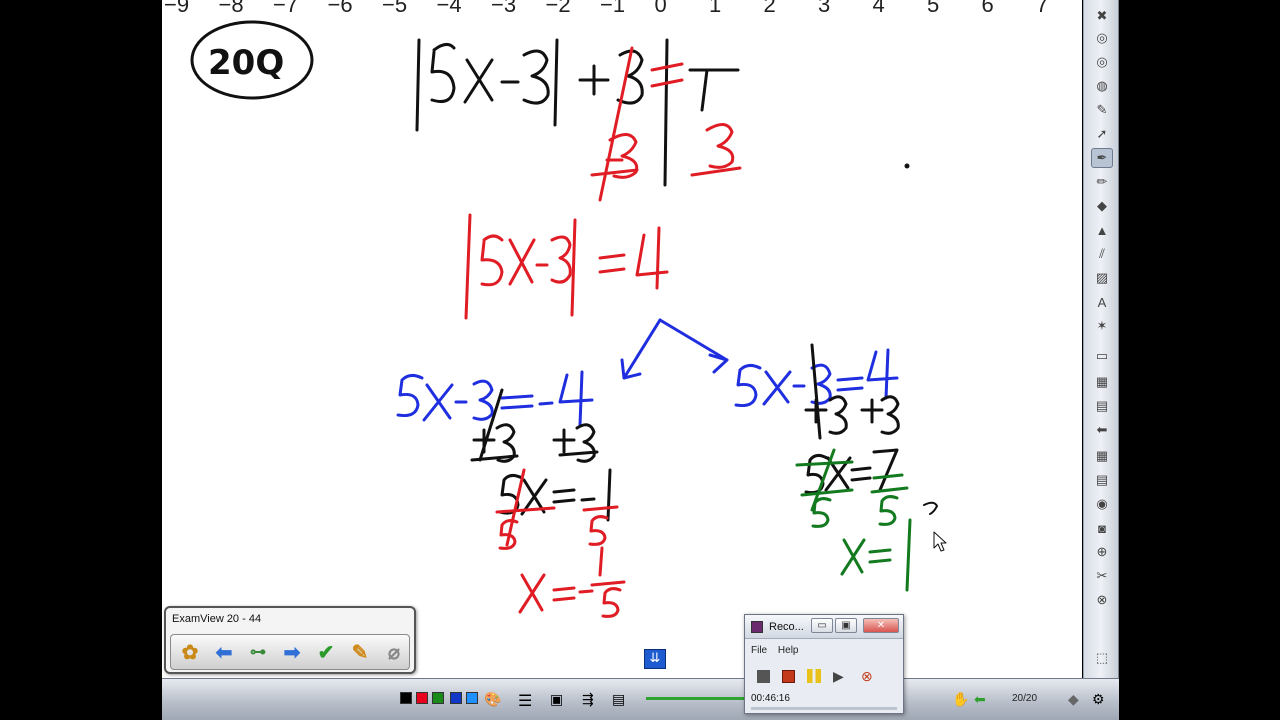 The width and height of the screenshot is (1280, 720). I want to click on mouse-cursor-icon, so click(940, 541).